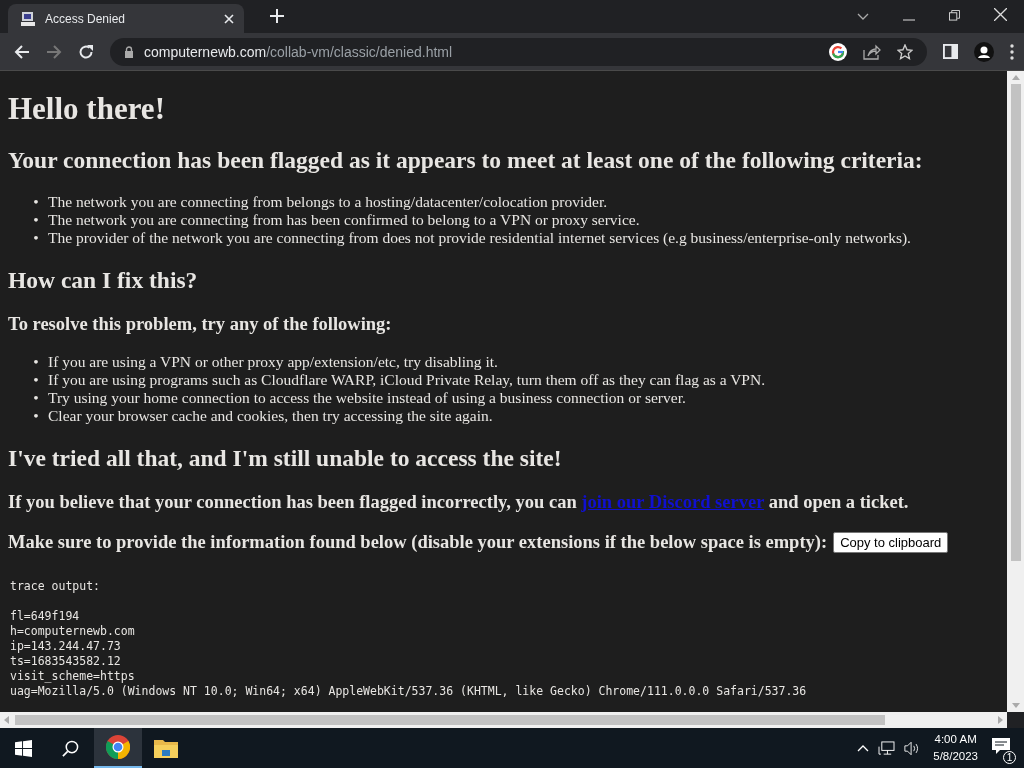 Image resolution: width=1024 pixels, height=768 pixels. What do you see at coordinates (298, 51) in the screenshot?
I see `url-text: computernewb.com/collab-vm/classic/denied.html` at bounding box center [298, 51].